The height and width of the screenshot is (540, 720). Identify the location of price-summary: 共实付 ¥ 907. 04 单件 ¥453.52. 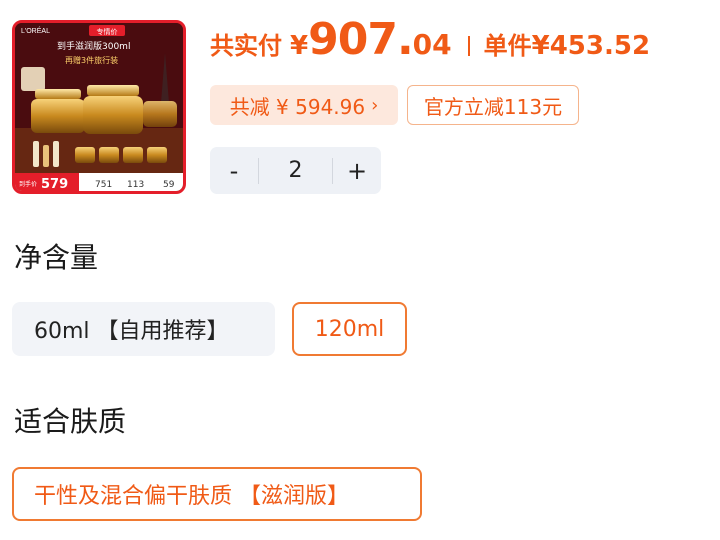
(430, 42).